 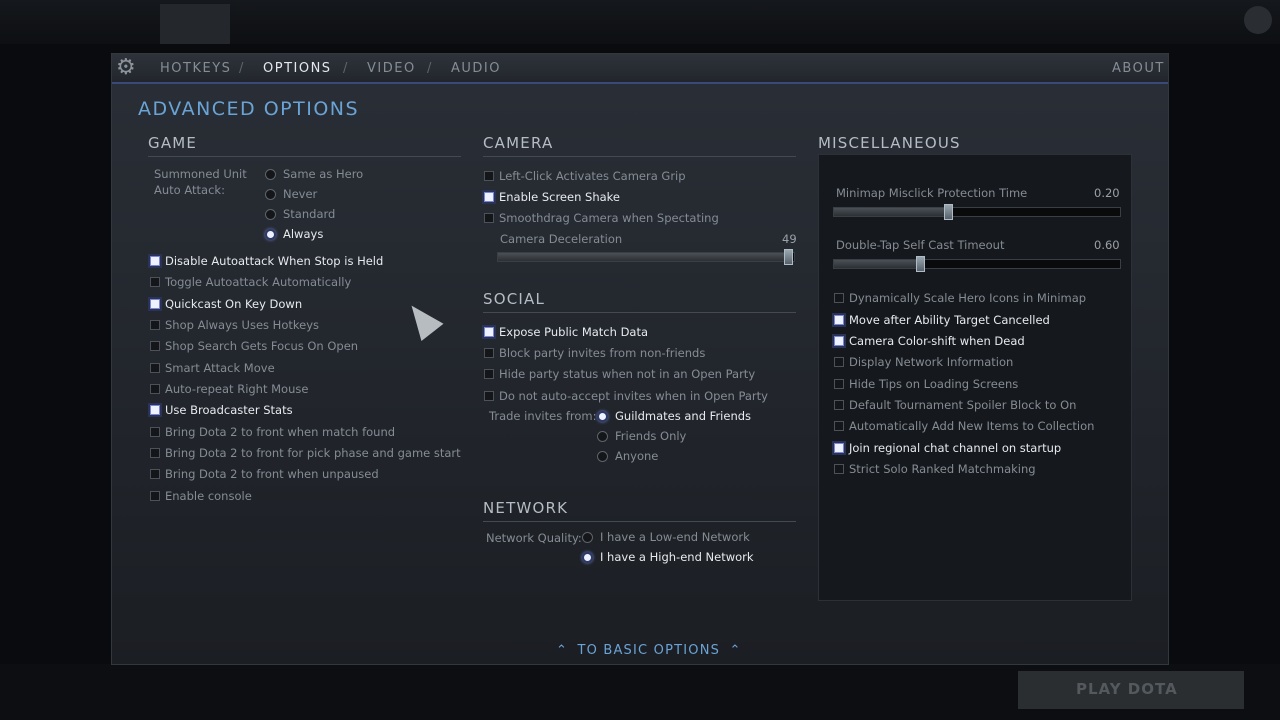 What do you see at coordinates (1138, 68) in the screenshot?
I see `tab-about: ABOUT` at bounding box center [1138, 68].